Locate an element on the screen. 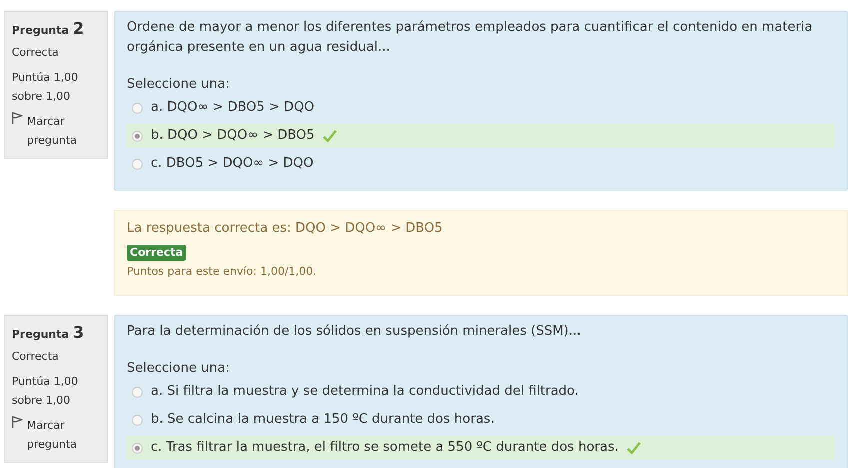  answer-option: c. DBO5 > DQO∞ > DQO is located at coordinates (481, 164).